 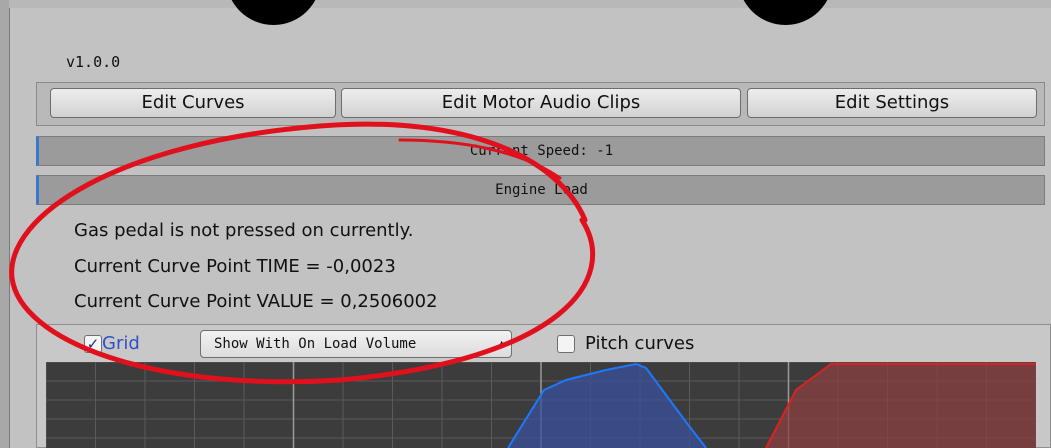 I want to click on up-down-arrow-icon: ▲, so click(x=501, y=343).